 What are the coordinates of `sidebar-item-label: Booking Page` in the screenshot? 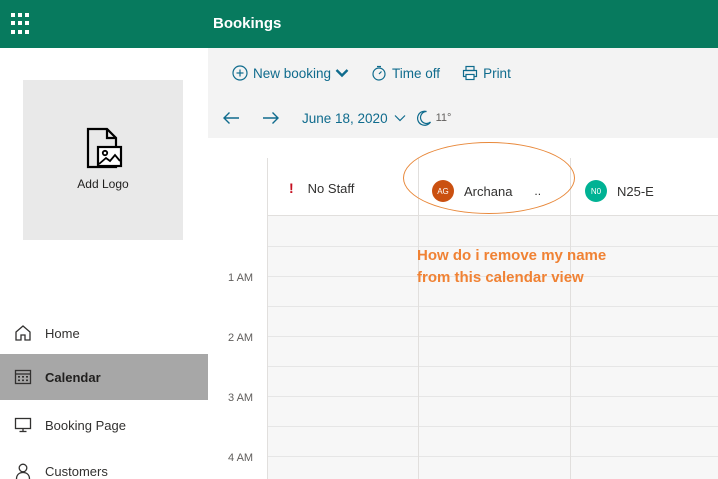 It's located at (85, 425).